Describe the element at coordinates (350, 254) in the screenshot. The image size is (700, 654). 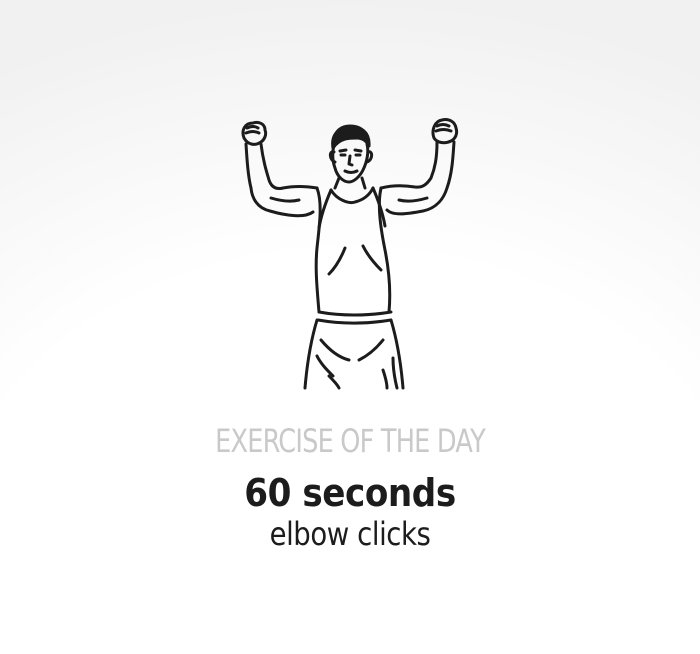
I see `man-flexing-arms-icon` at that location.